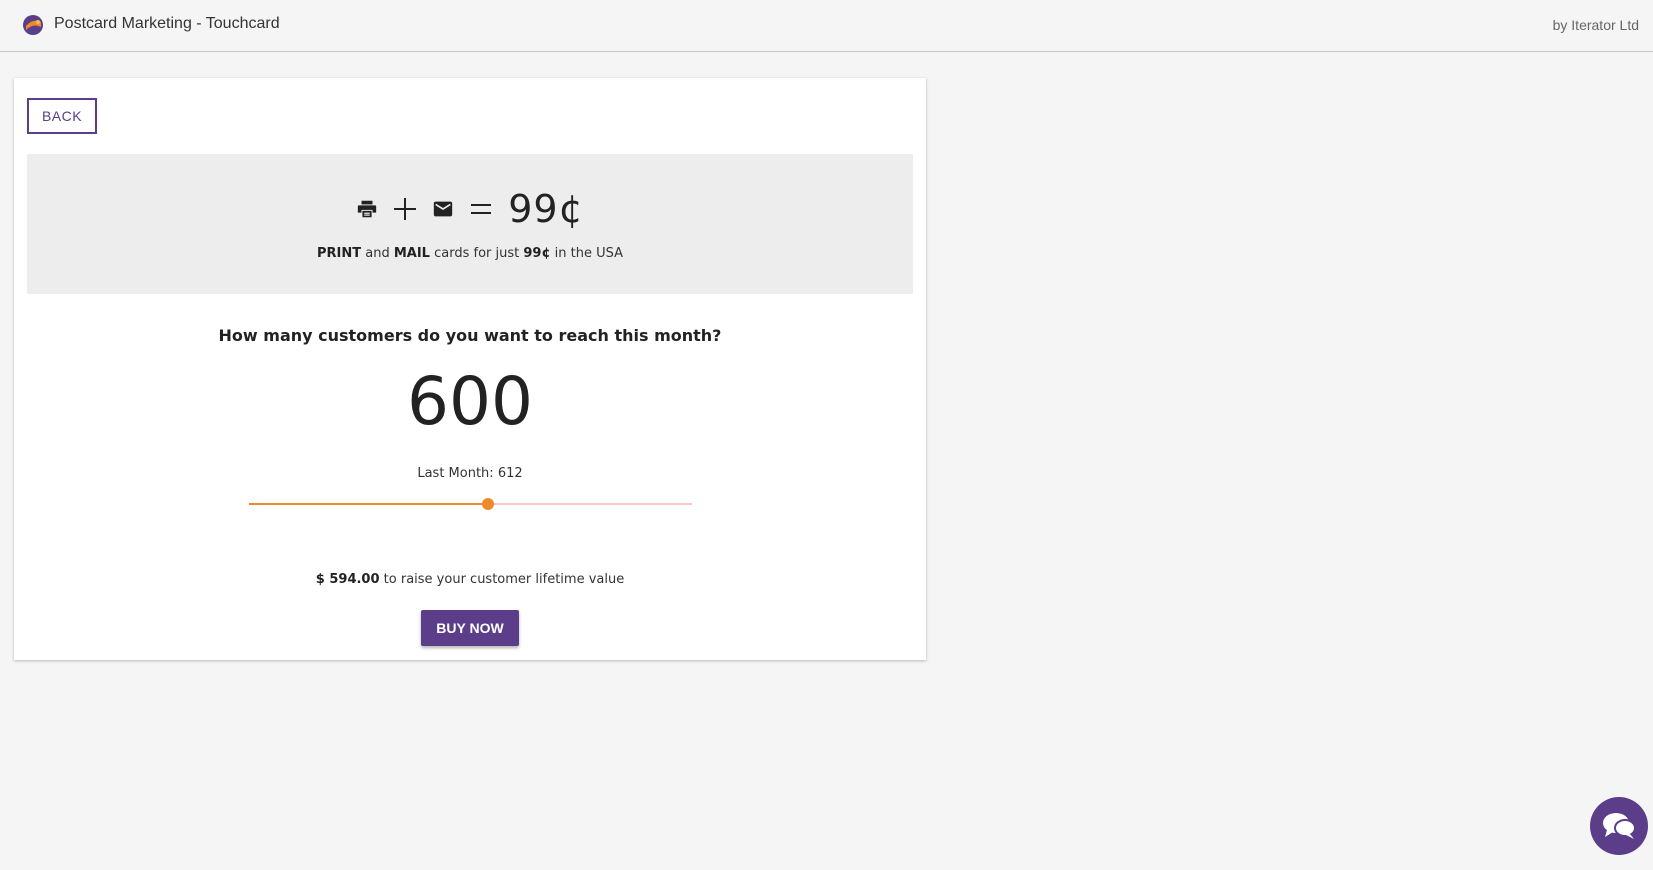 Image resolution: width=1653 pixels, height=870 pixels. What do you see at coordinates (537, 253) in the screenshot?
I see `caption-price: 99¢` at bounding box center [537, 253].